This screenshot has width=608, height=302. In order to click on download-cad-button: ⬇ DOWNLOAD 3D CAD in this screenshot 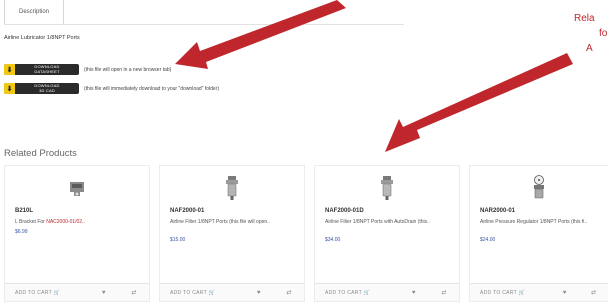, I will do `click(41, 88)`.